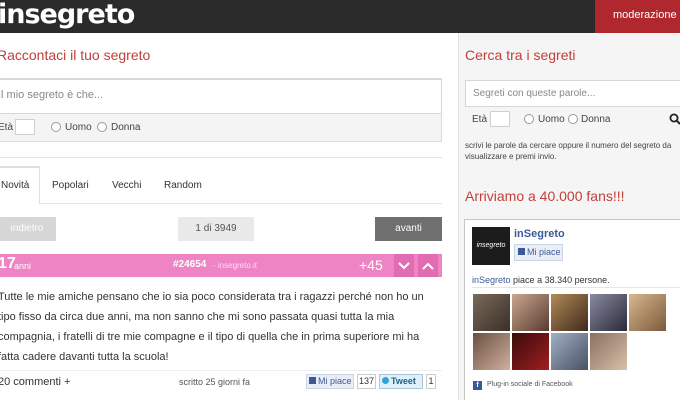  What do you see at coordinates (366, 381) in the screenshot?
I see `facebook-like-count: 137` at bounding box center [366, 381].